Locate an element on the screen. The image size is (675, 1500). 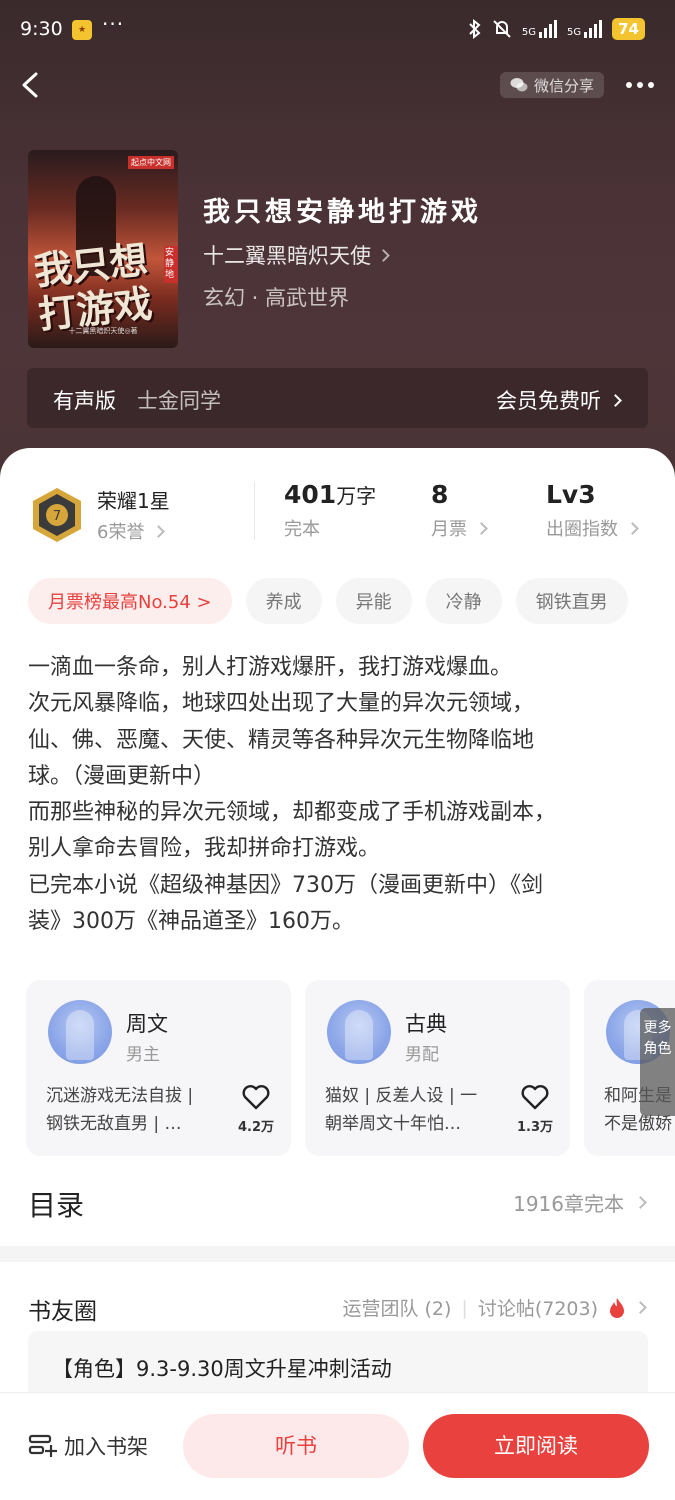
top-nav: 微信分享 is located at coordinates (337, 85).